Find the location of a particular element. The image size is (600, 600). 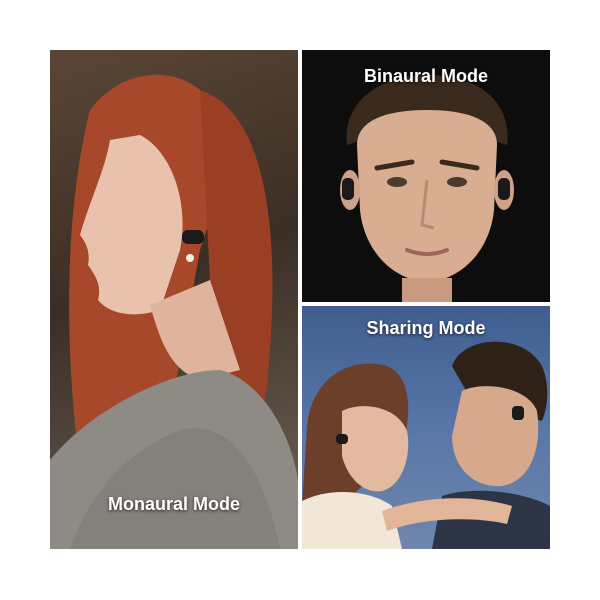

monaural-mode-caption: Monaural Mode is located at coordinates (173, 504).